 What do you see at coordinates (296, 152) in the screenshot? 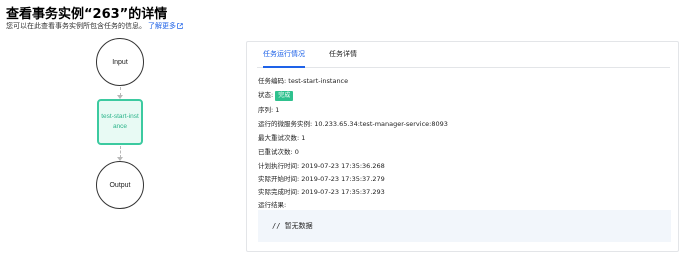
I see `retried-value: 0` at bounding box center [296, 152].